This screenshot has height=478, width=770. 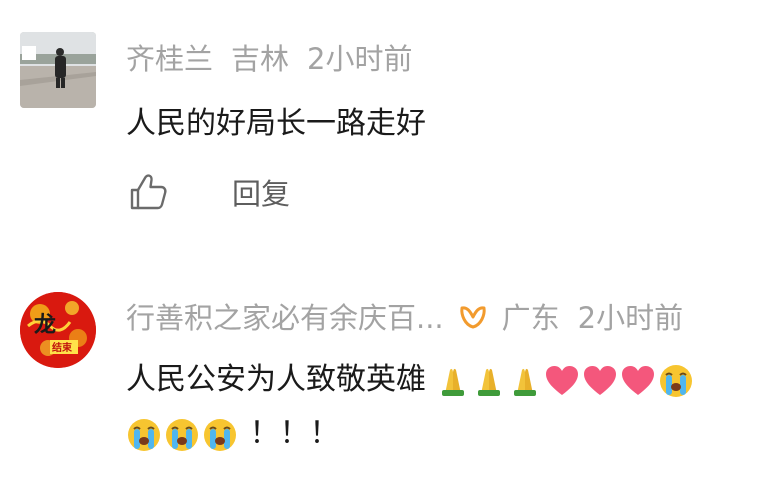 What do you see at coordinates (261, 192) in the screenshot?
I see `reply-button: 回复` at bounding box center [261, 192].